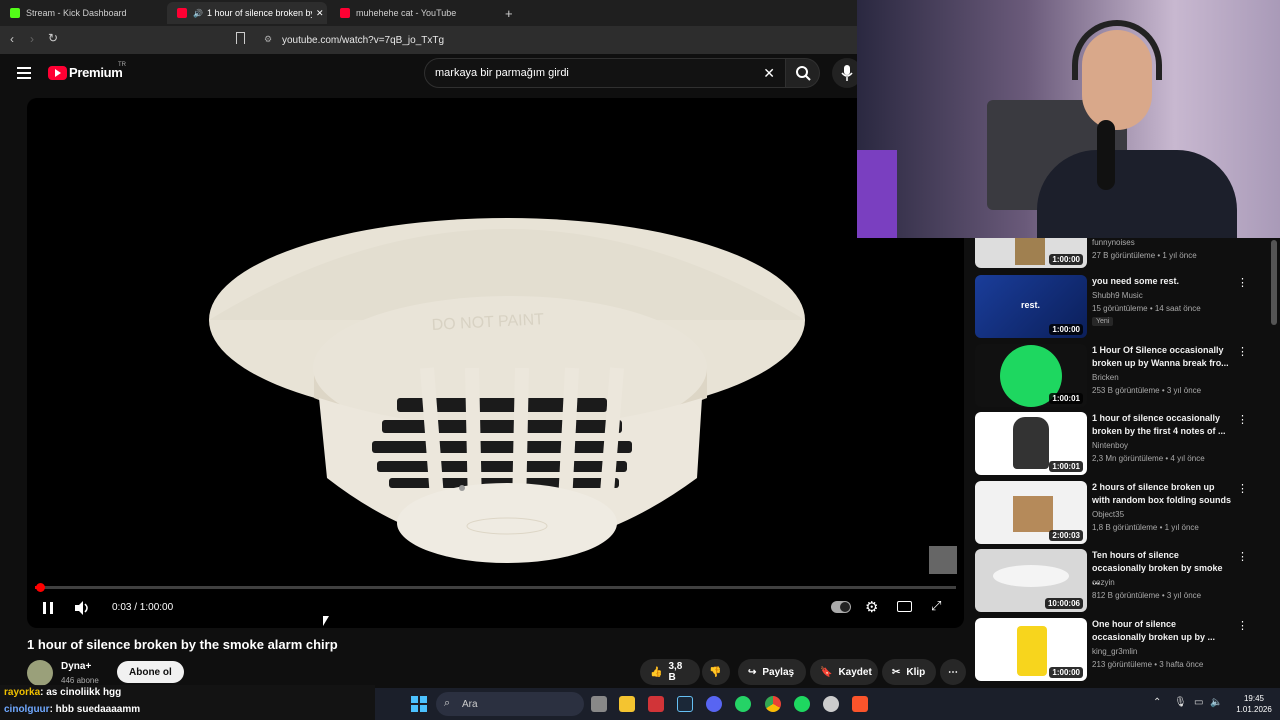 The image size is (1280, 720). I want to click on channel-name: Bricken, so click(1105, 377).